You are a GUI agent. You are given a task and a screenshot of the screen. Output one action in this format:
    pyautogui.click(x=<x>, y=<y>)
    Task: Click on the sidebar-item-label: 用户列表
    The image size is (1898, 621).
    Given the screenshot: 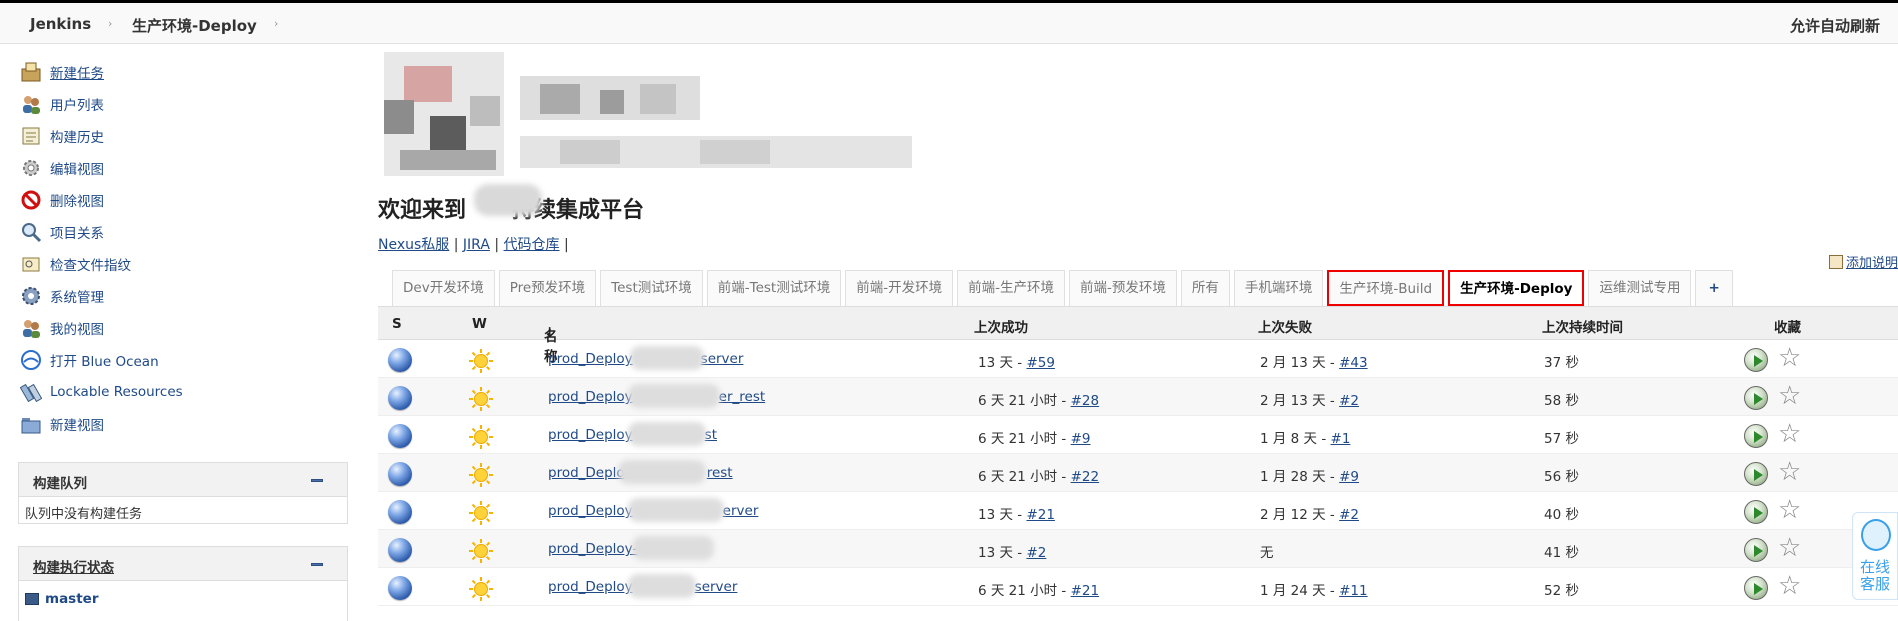 What is the action you would take?
    pyautogui.click(x=77, y=104)
    